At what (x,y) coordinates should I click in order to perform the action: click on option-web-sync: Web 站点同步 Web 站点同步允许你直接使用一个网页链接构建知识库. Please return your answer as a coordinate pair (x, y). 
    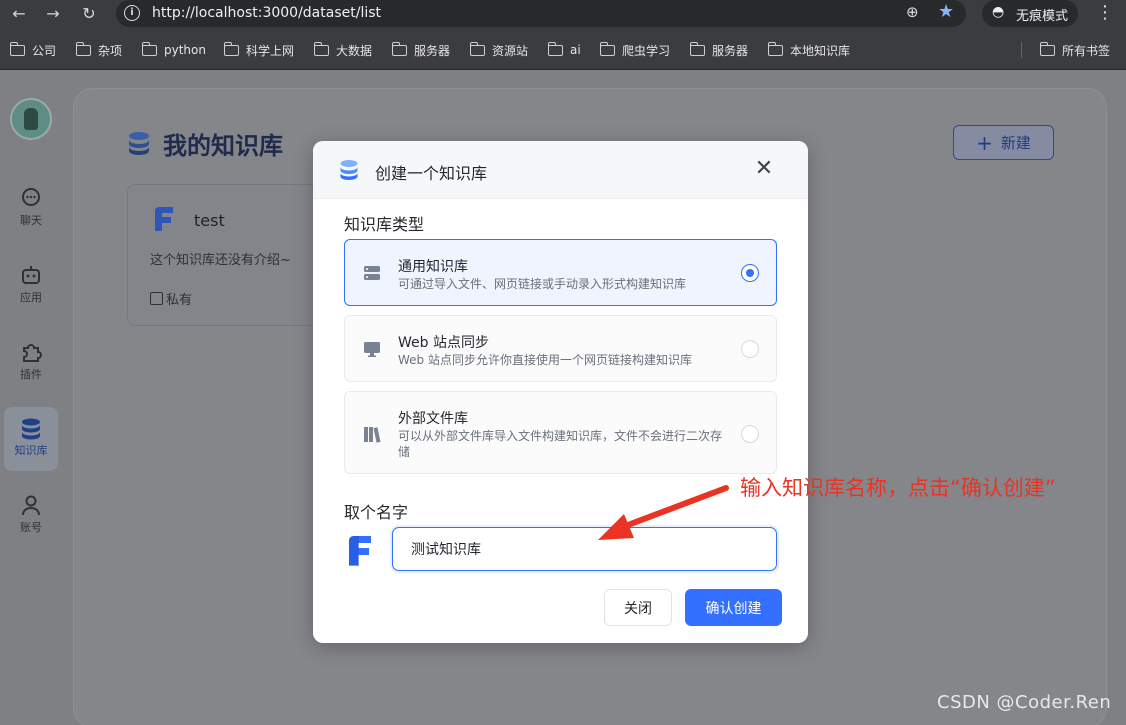
    Looking at the image, I should click on (560, 348).